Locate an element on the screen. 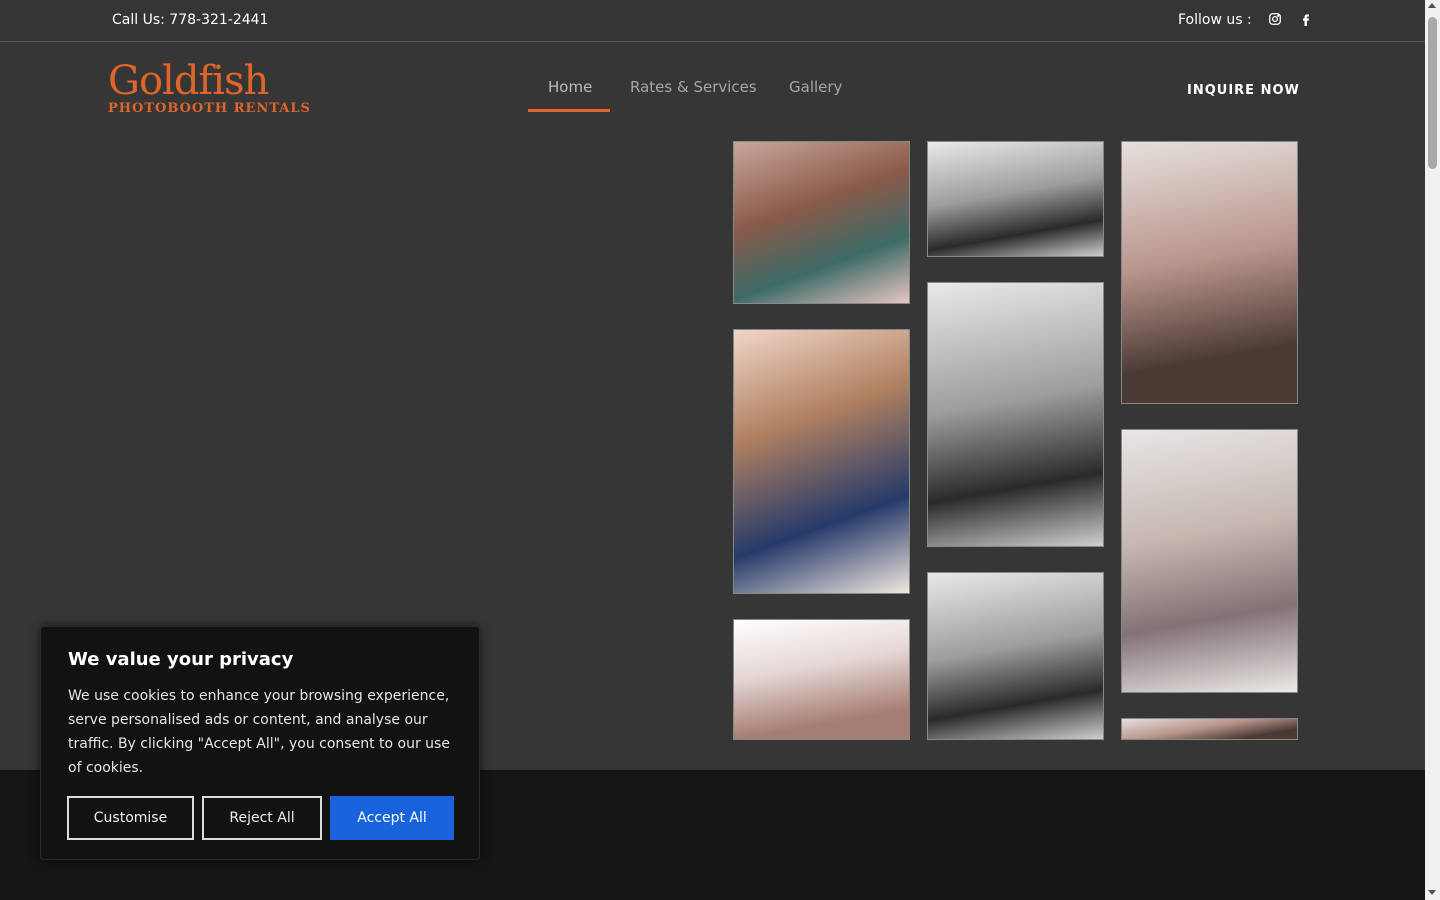  logo-tagline: PHOTOBOOTH RENTALS is located at coordinates (209, 108).